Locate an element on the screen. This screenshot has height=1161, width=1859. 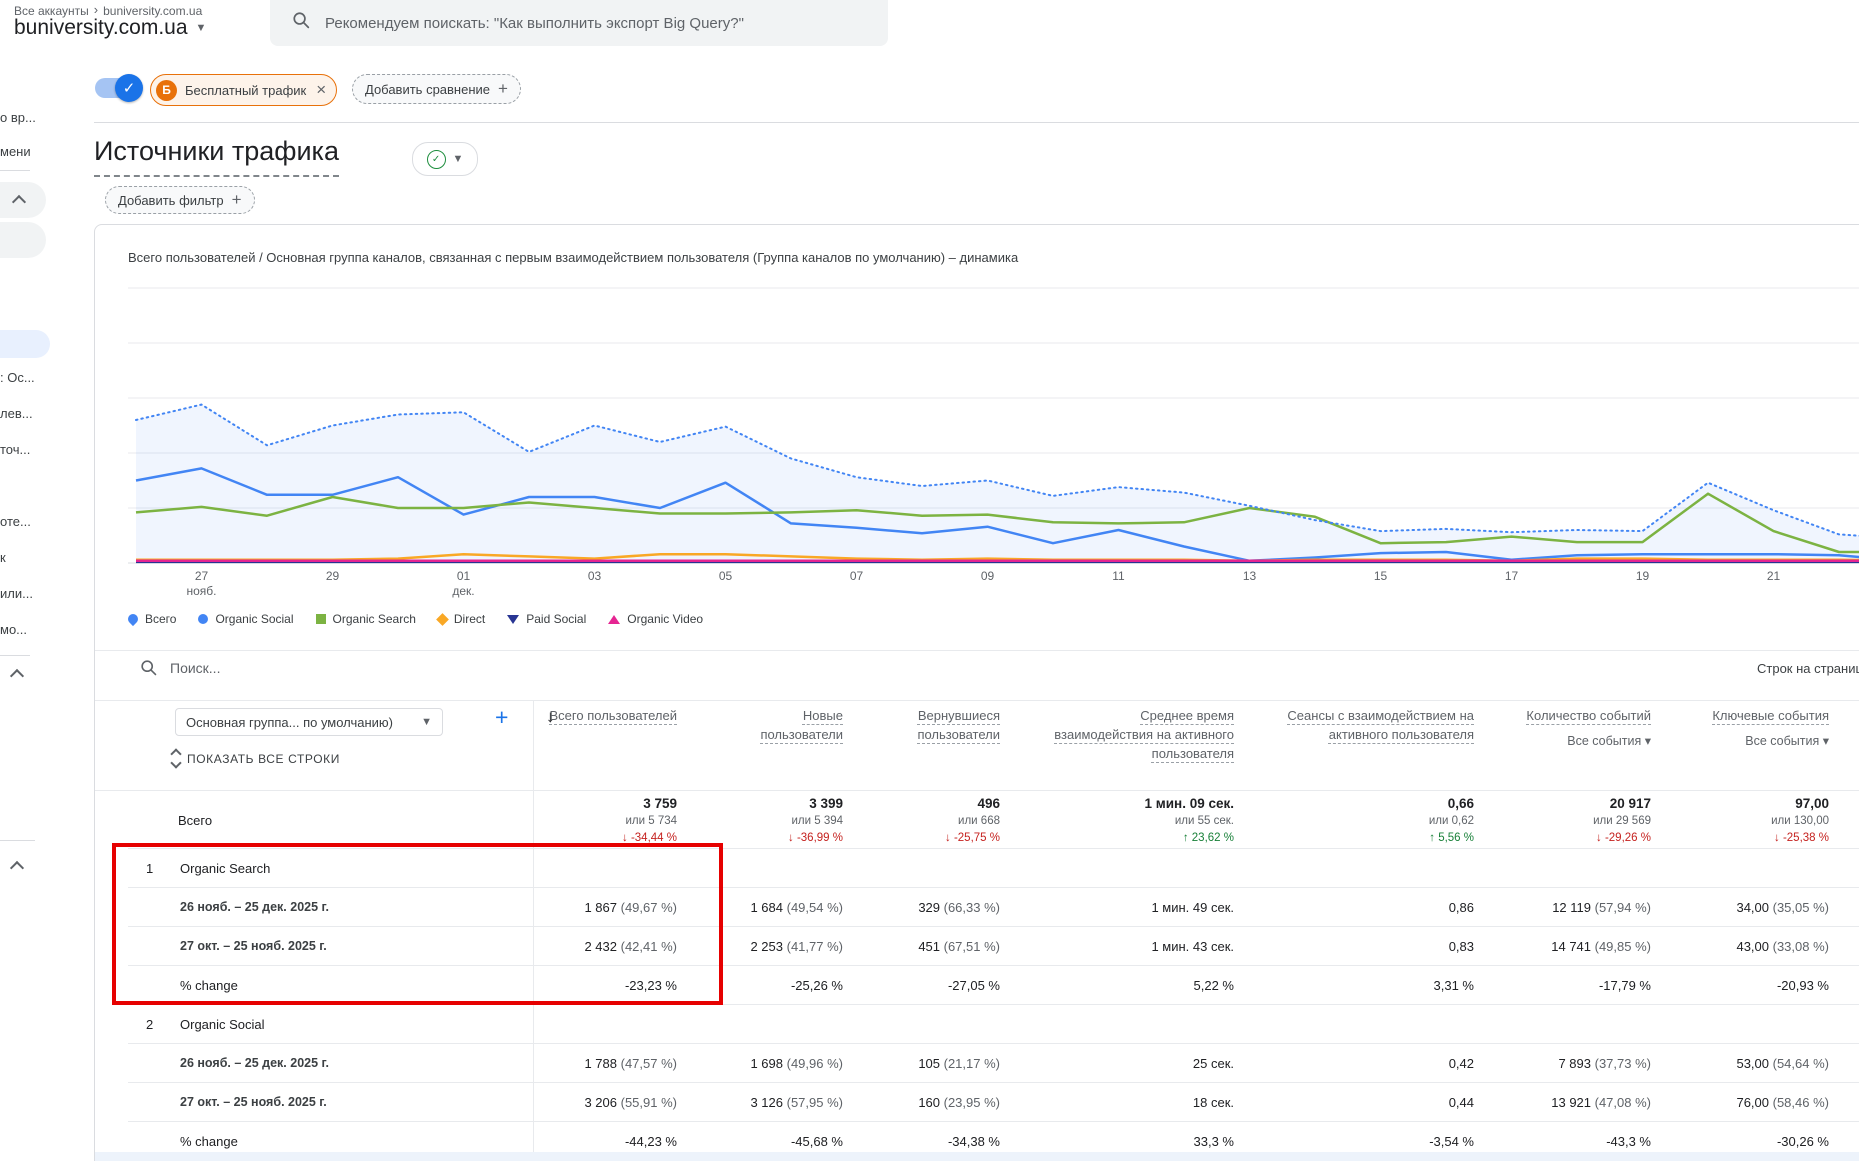
add-filter-button: Добавить фильтр + is located at coordinates (180, 200).